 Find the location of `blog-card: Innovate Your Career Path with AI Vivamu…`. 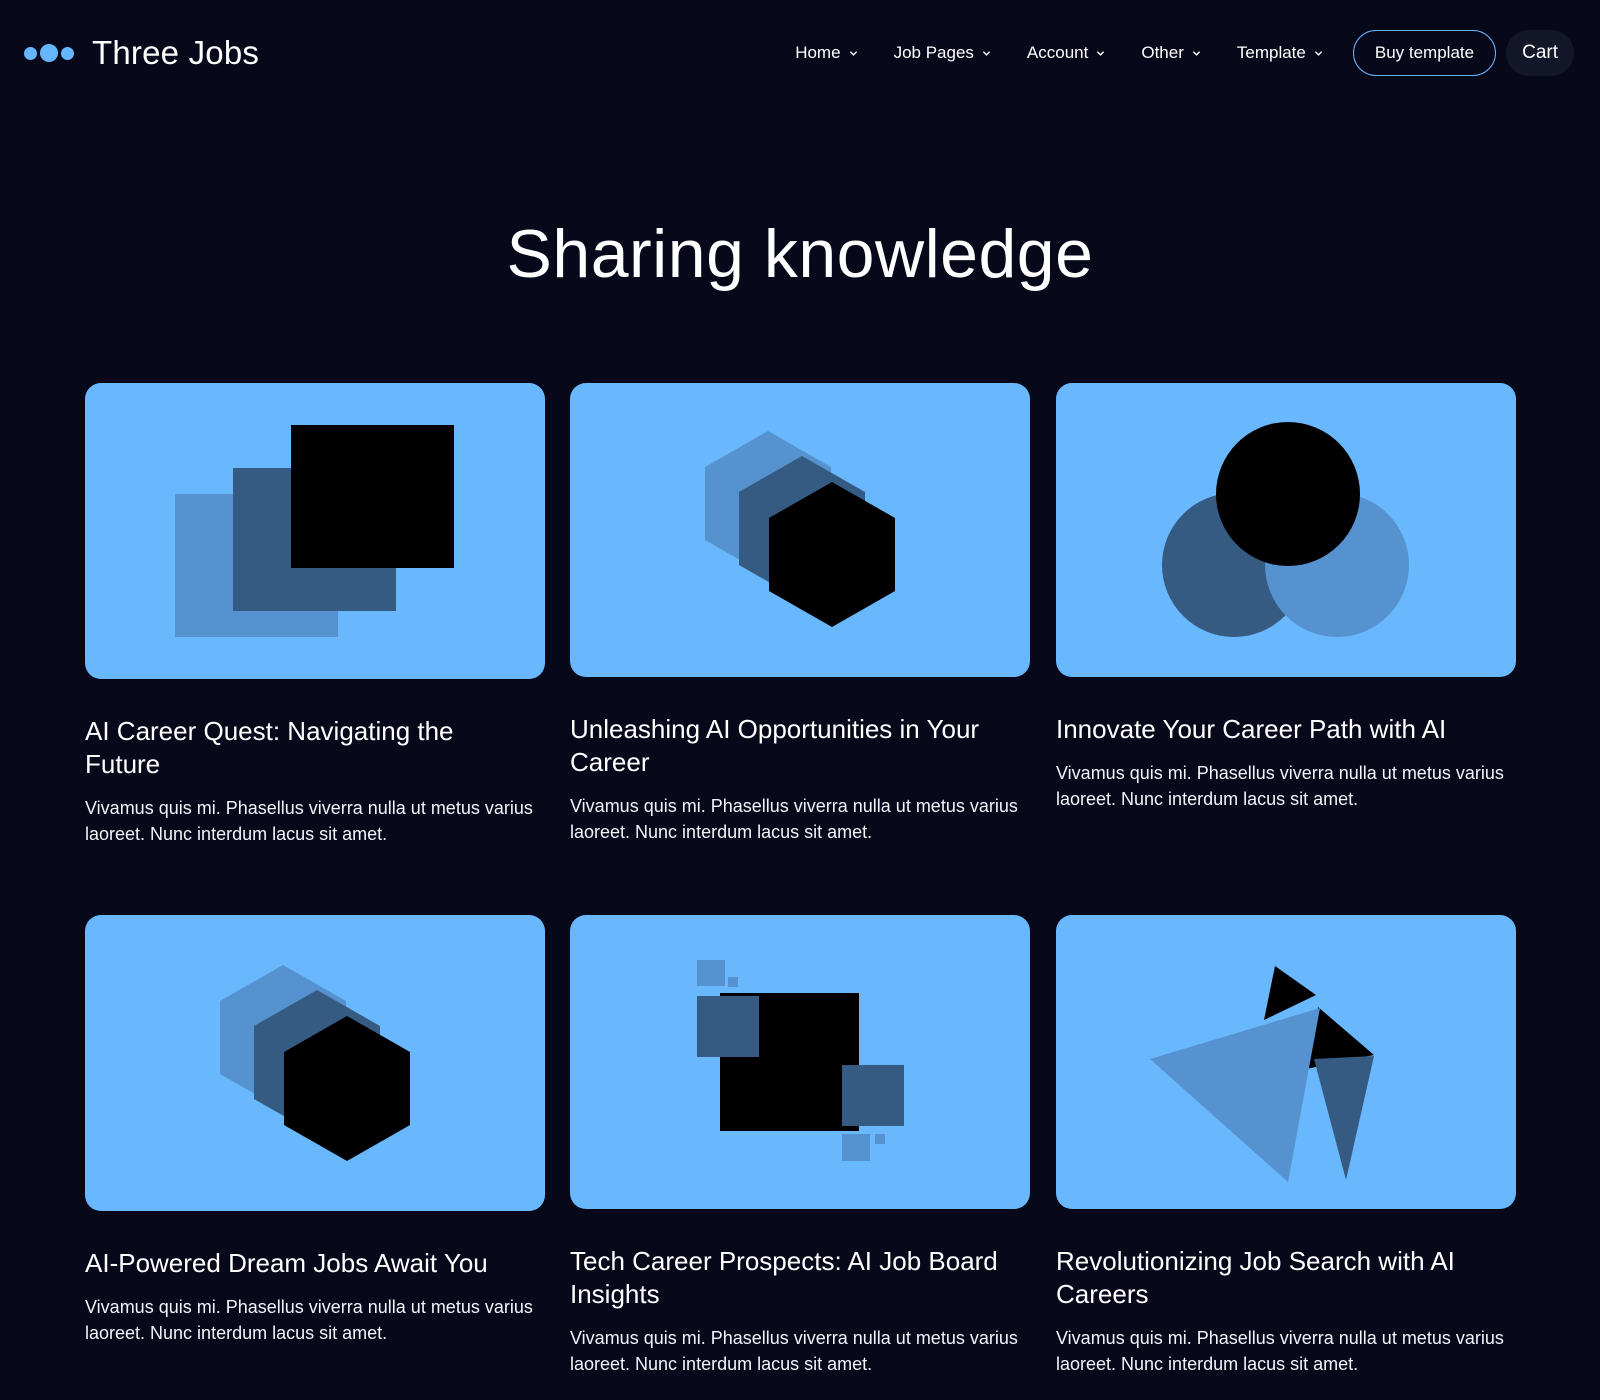

blog-card: Innovate Your Career Path with AI Vivamu… is located at coordinates (1286, 597).